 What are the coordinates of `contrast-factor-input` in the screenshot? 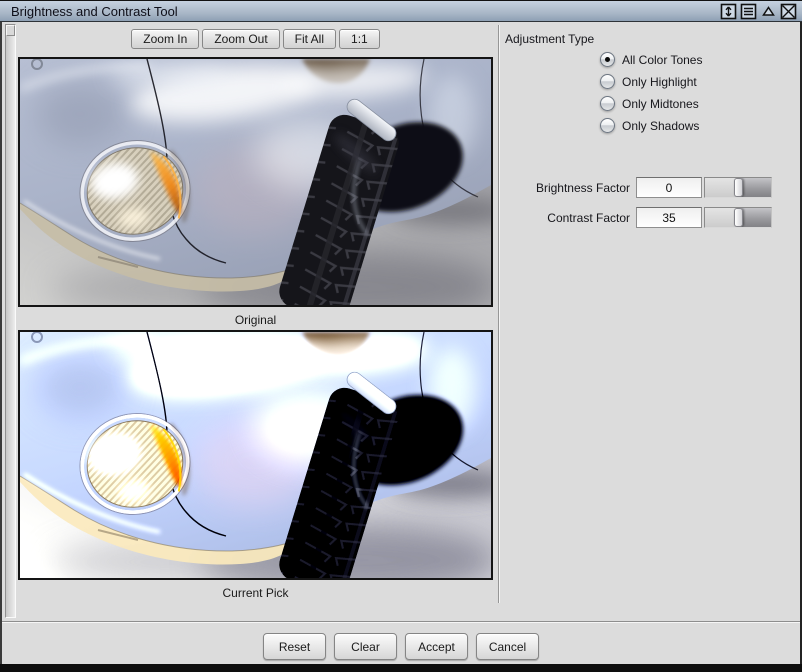 It's located at (669, 217).